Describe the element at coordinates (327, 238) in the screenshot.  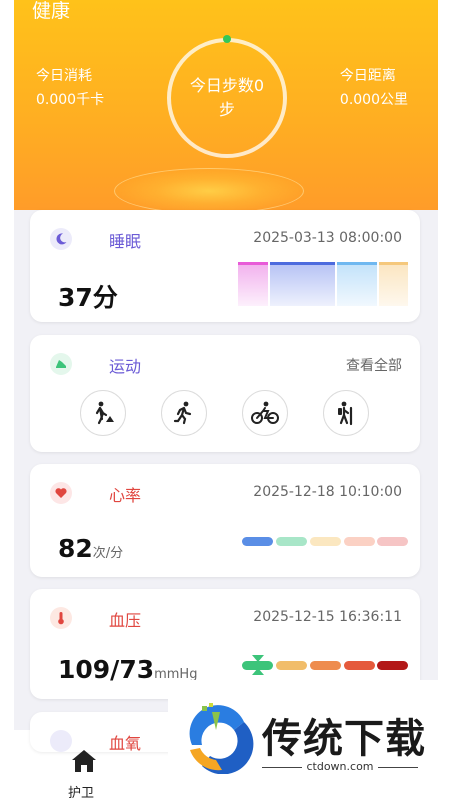
I see `sleep-timestamp: 2025-03-13 08:00:00` at that location.